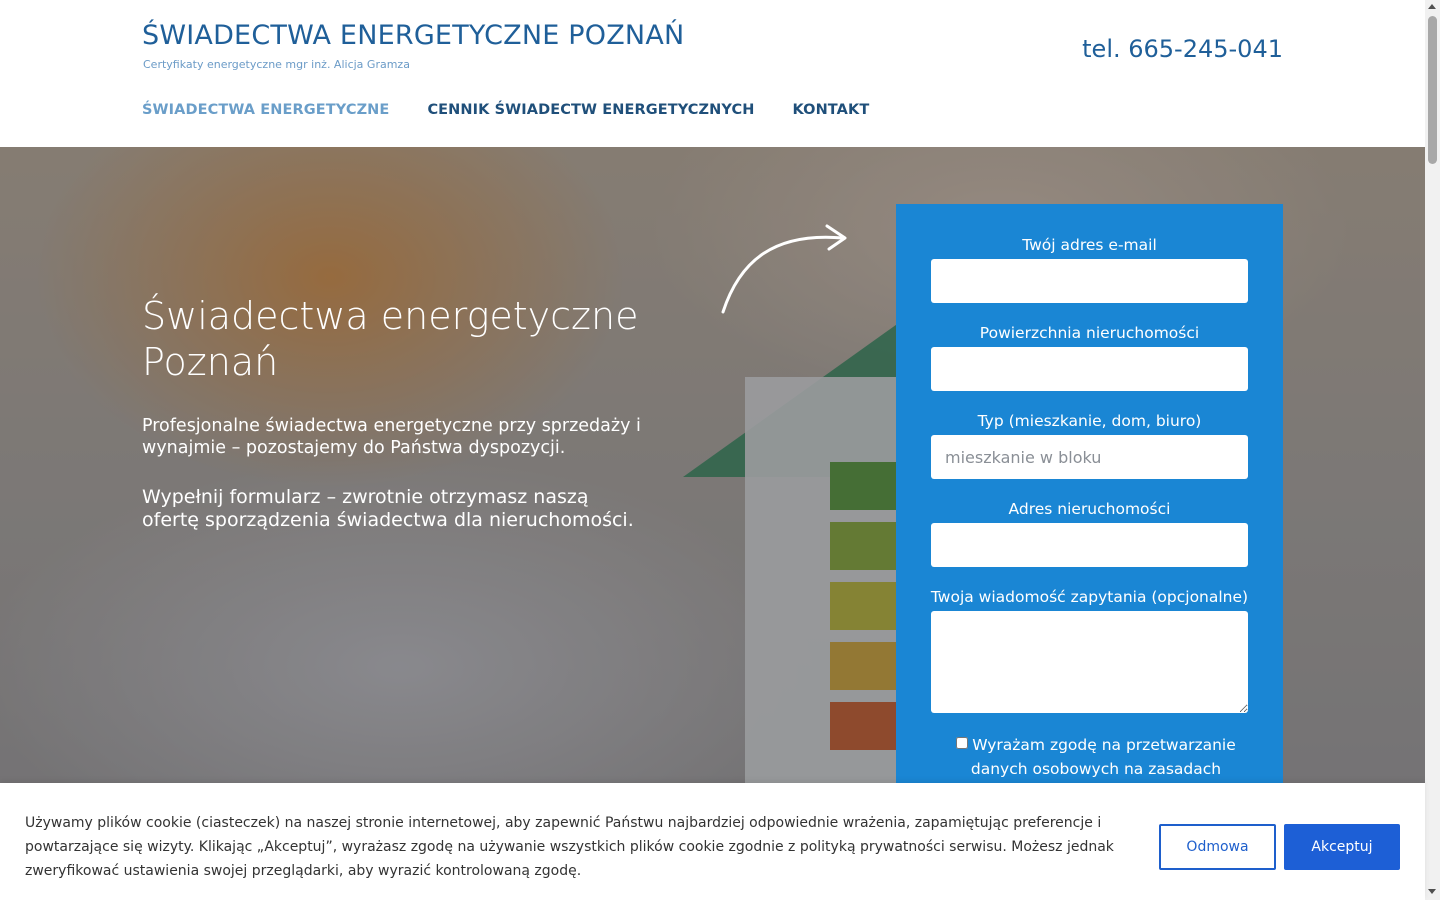 The height and width of the screenshot is (900, 1440). What do you see at coordinates (1089, 421) in the screenshot?
I see `type-label: Typ (mieszkanie, dom, biuro)` at bounding box center [1089, 421].